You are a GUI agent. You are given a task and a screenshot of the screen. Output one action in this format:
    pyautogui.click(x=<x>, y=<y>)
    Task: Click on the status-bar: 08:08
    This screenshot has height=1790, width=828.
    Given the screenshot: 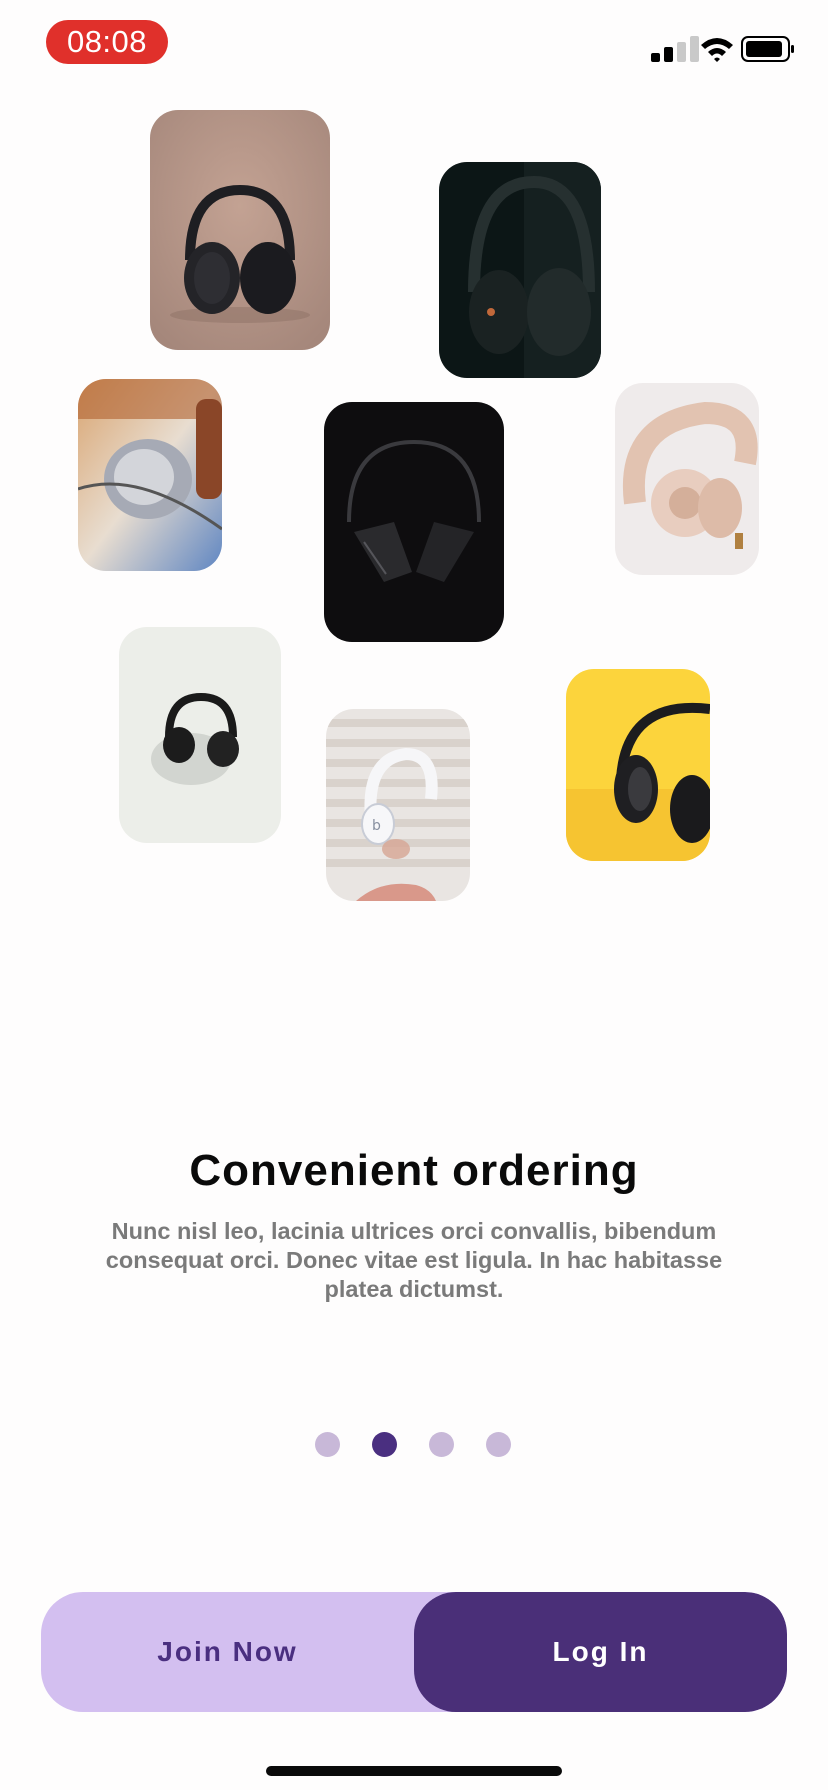 What is the action you would take?
    pyautogui.click(x=414, y=45)
    